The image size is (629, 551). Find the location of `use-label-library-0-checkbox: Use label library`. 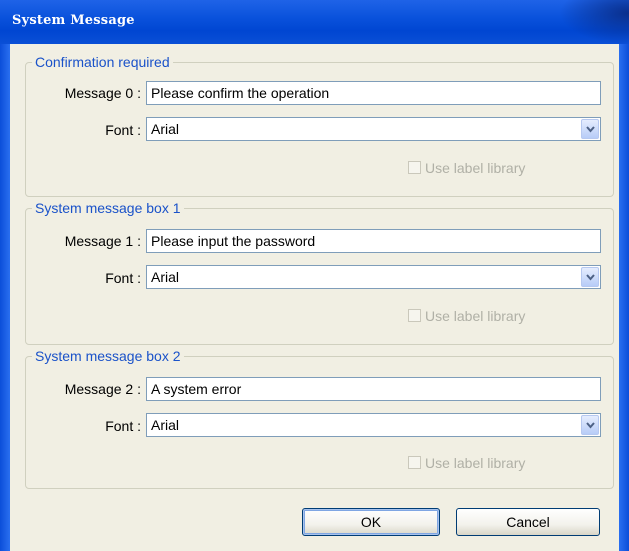

use-label-library-0-checkbox: Use label library is located at coordinates (478, 168).